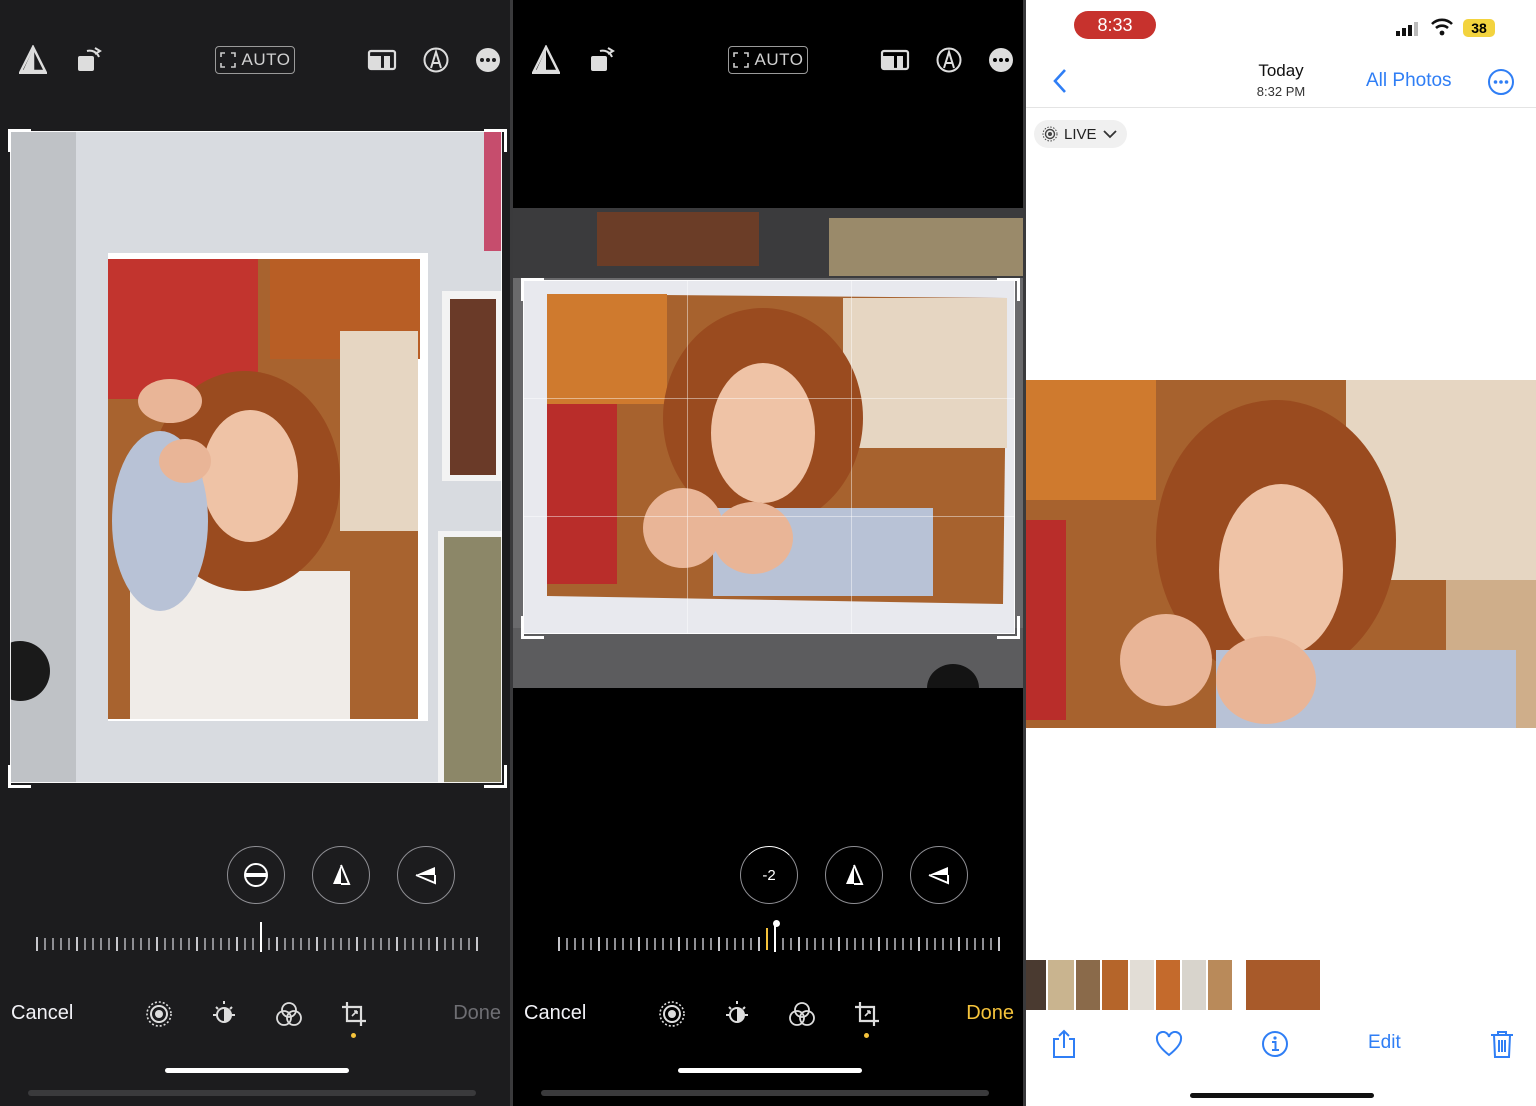 The width and height of the screenshot is (1536, 1106). What do you see at coordinates (1384, 1043) in the screenshot?
I see `edit-button: Edit` at bounding box center [1384, 1043].